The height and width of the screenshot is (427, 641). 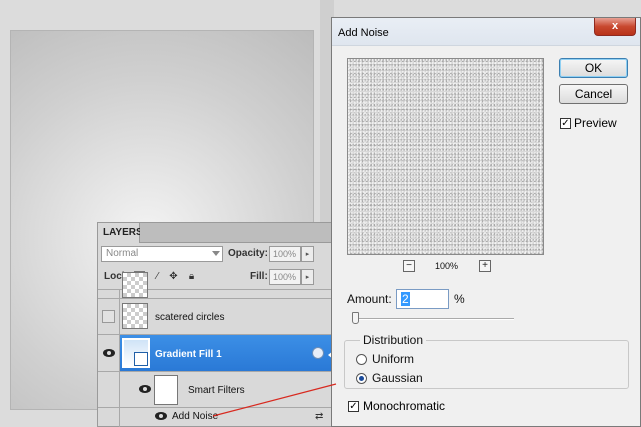 What do you see at coordinates (166, 390) in the screenshot?
I see `filter-mask-thumbnail` at bounding box center [166, 390].